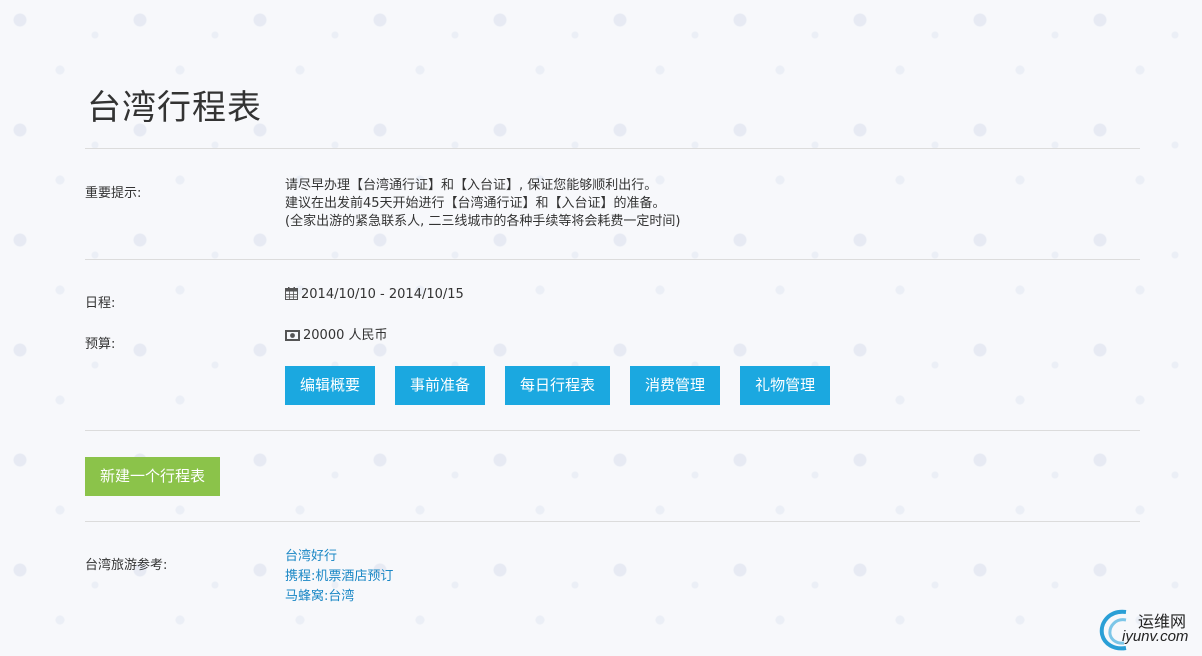  I want to click on schedule-label: 日程:, so click(100, 303).